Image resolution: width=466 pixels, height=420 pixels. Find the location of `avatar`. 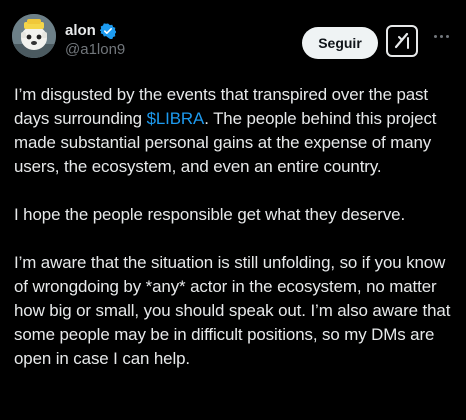

avatar is located at coordinates (34, 36).